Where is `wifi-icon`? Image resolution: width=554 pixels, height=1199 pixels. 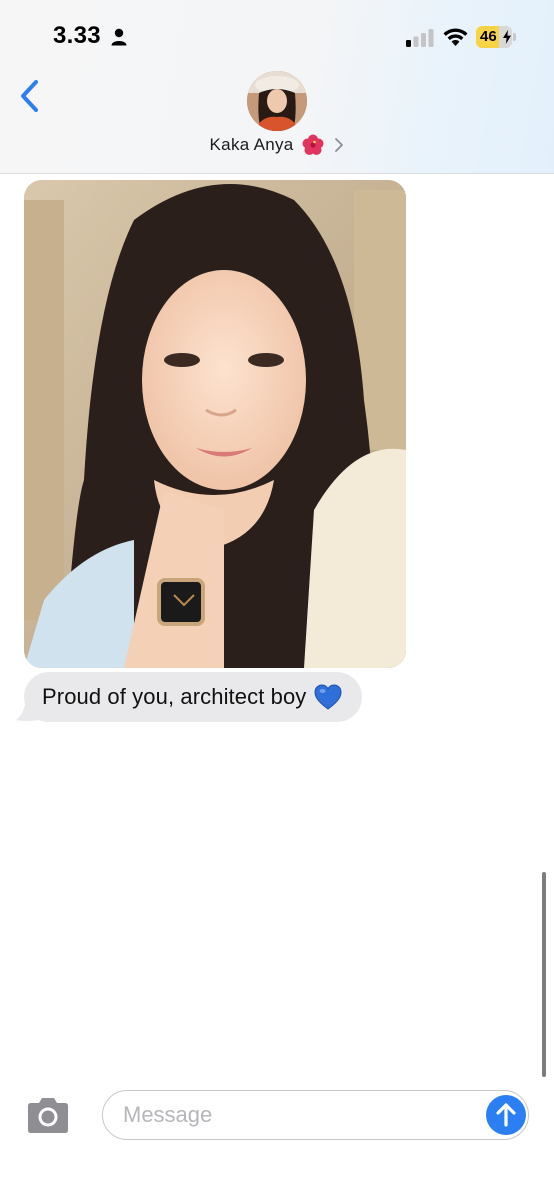
wifi-icon is located at coordinates (455, 37).